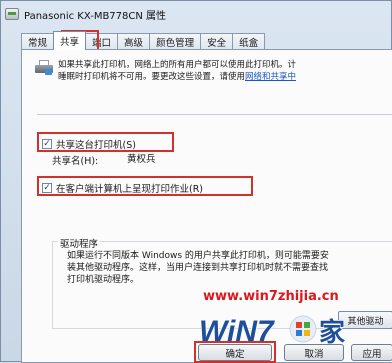  Describe the element at coordinates (217, 41) in the screenshot. I see `tab-security: 安全` at that location.